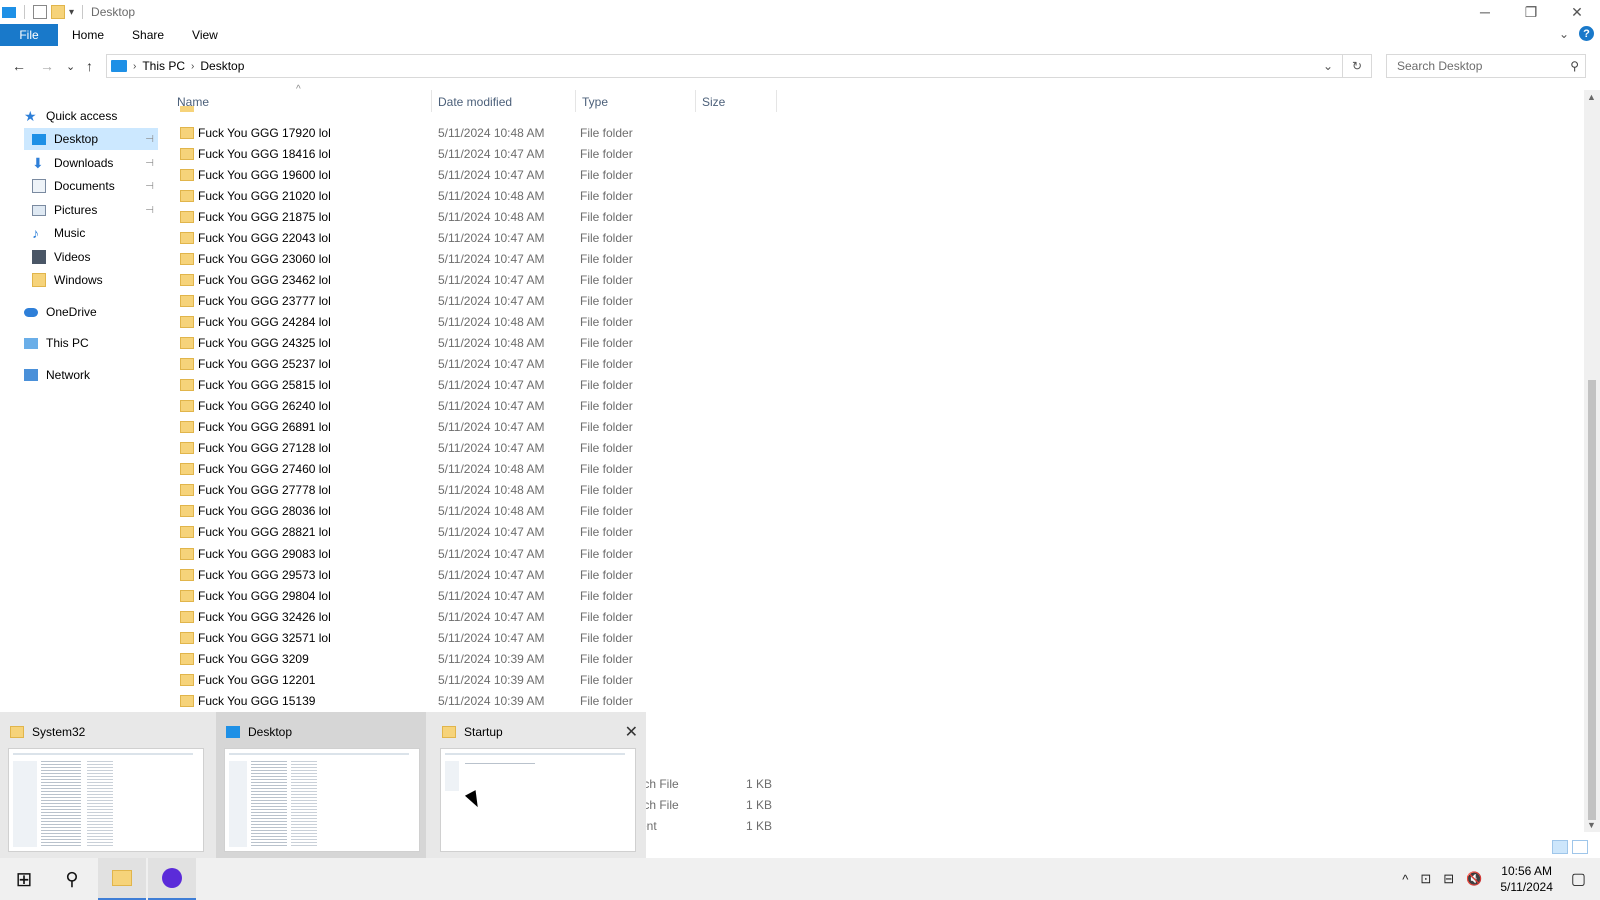 This screenshot has height=900, width=1600. I want to click on column-header-size: Size, so click(713, 102).